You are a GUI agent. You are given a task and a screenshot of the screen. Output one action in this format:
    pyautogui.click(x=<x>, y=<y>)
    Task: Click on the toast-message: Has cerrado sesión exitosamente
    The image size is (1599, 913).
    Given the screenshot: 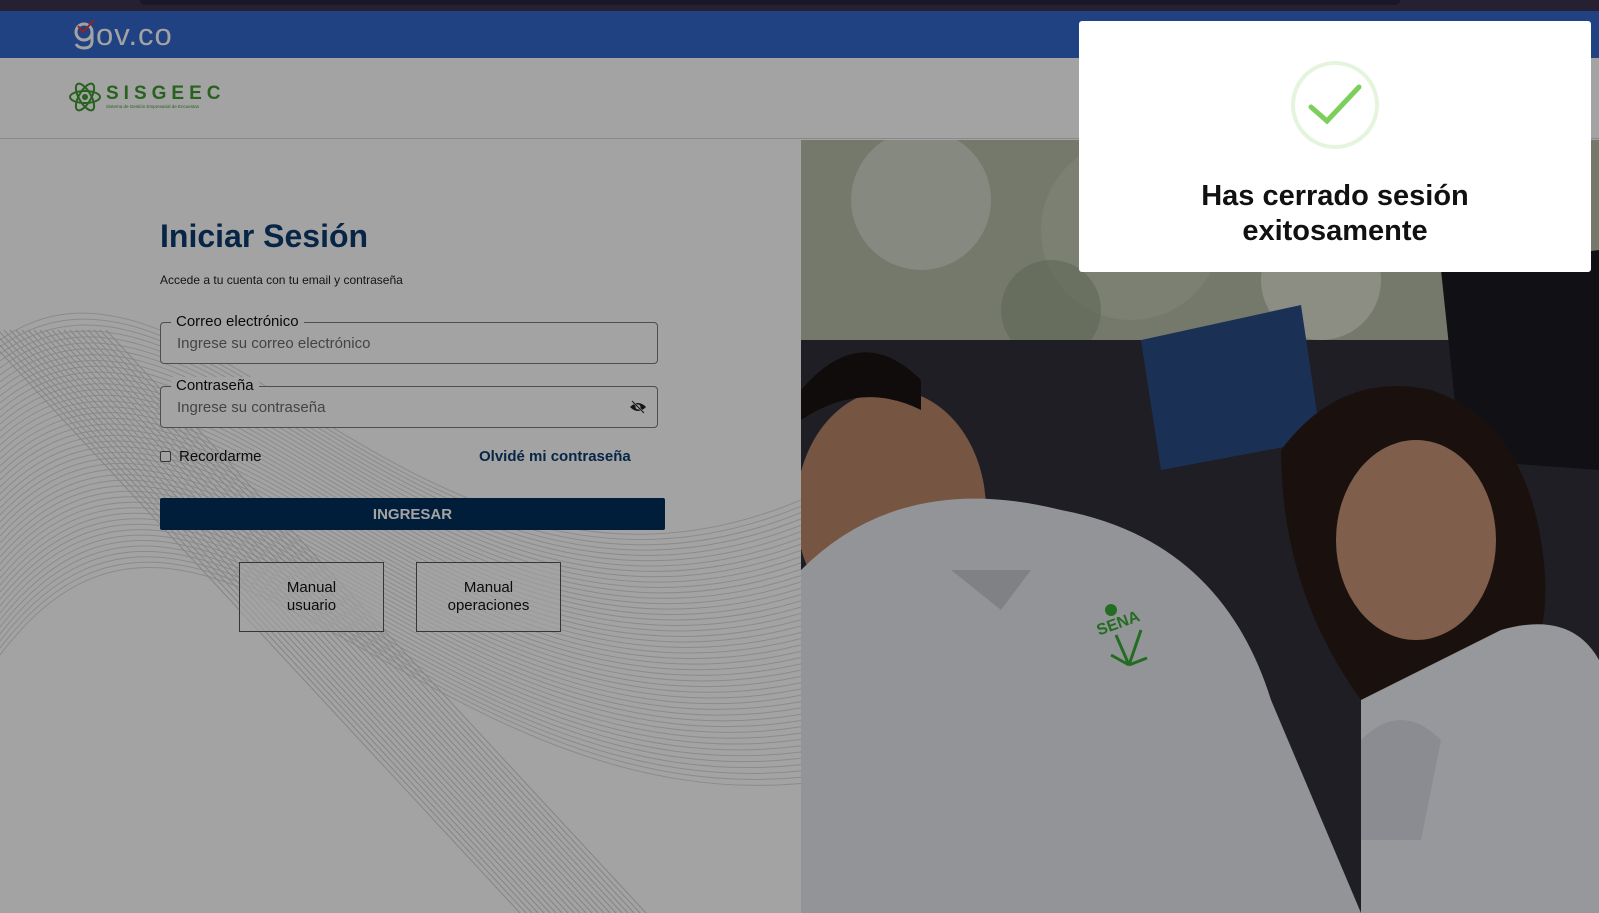 What is the action you would take?
    pyautogui.click(x=1335, y=213)
    